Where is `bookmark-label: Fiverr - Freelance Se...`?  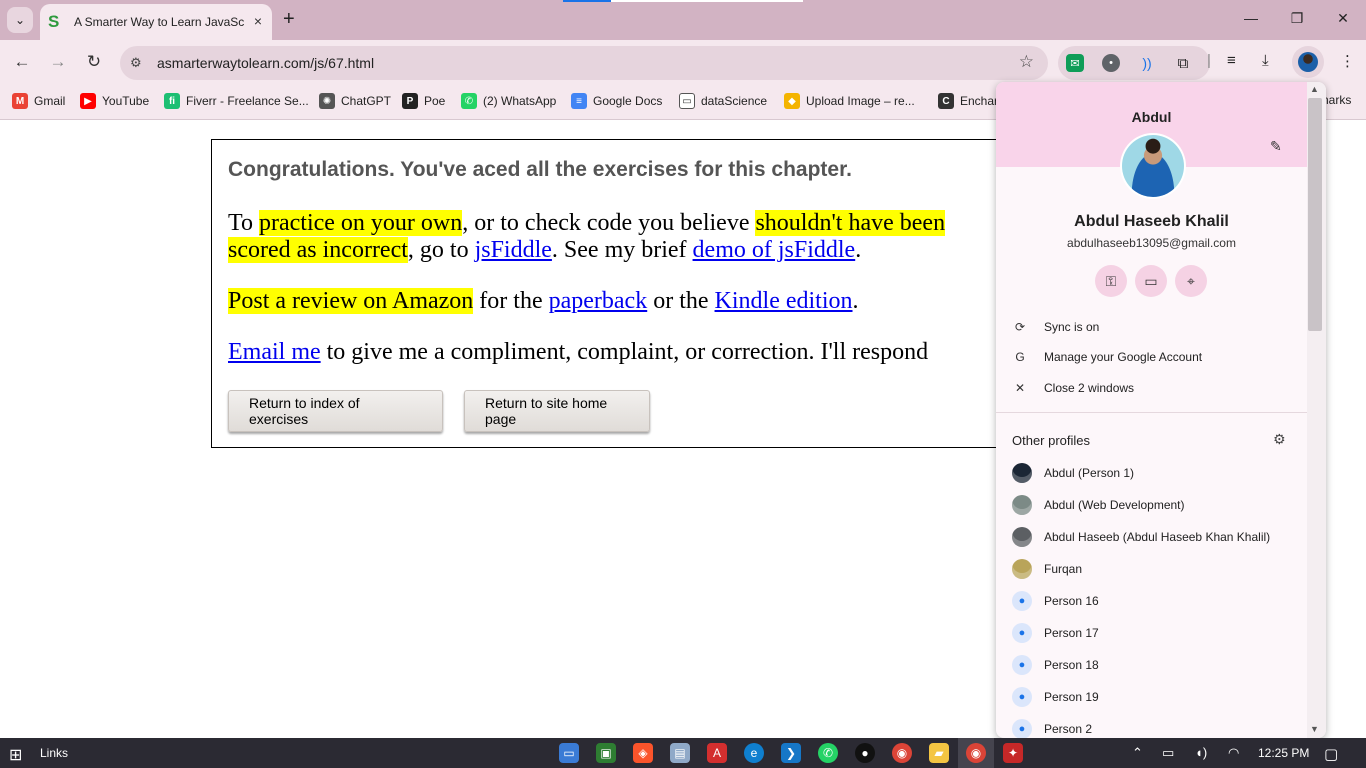
bookmark-label: Fiverr - Freelance Se... is located at coordinates (247, 101).